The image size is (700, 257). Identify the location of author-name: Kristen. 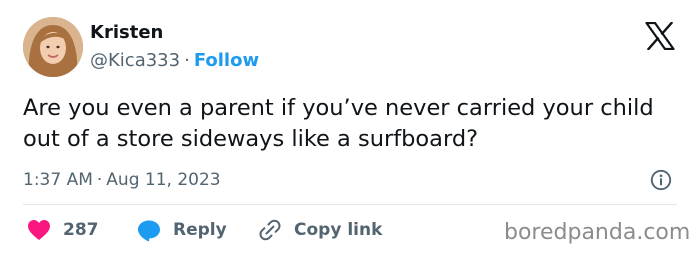
(126, 33).